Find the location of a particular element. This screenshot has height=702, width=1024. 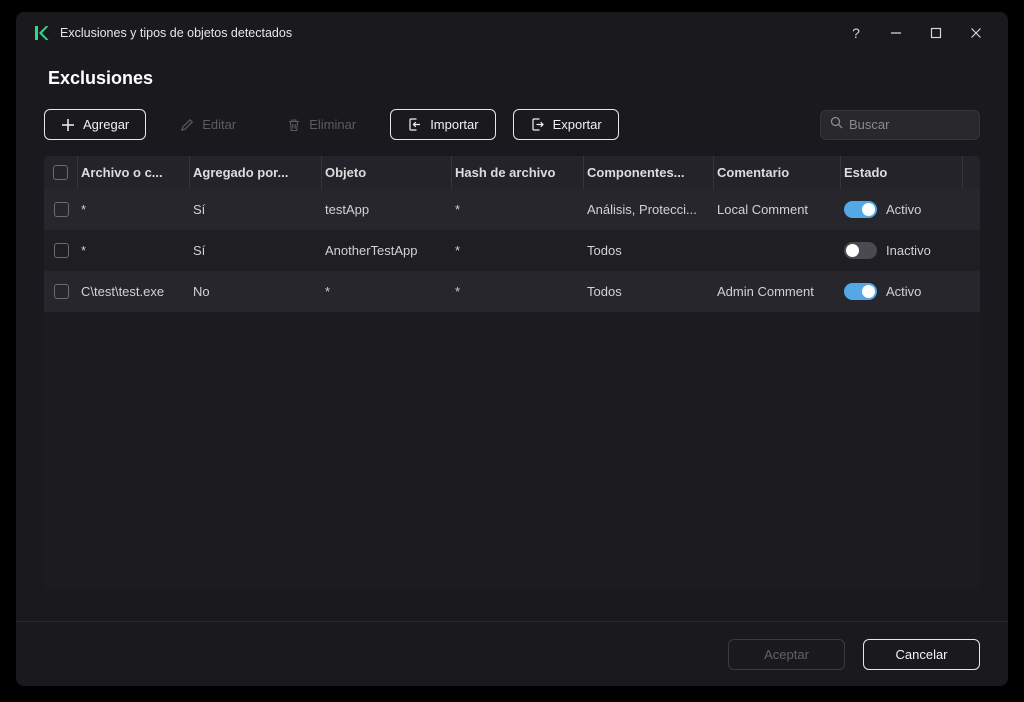

add-button-label: Agregar is located at coordinates (106, 124).